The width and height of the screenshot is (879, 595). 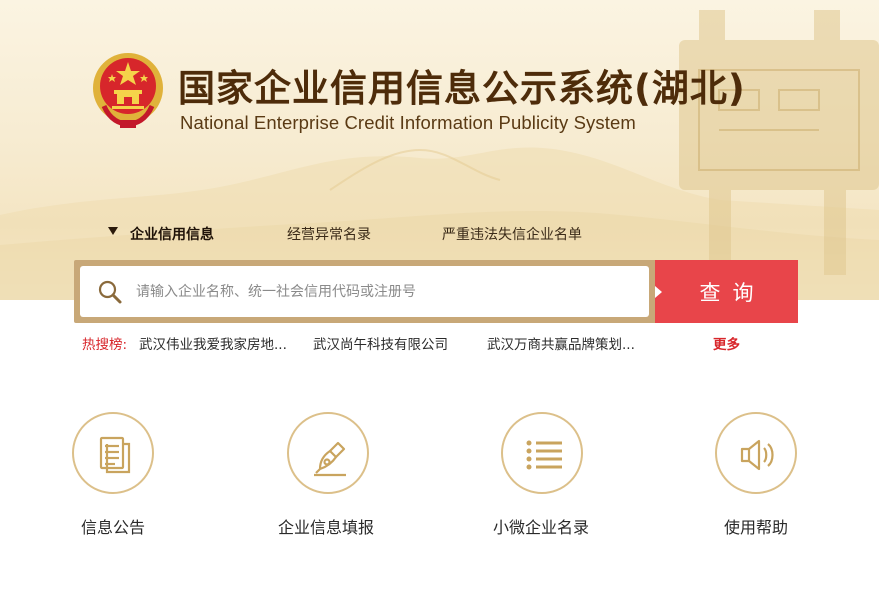 What do you see at coordinates (779, 142) in the screenshot?
I see `bronze-ding-decoration` at bounding box center [779, 142].